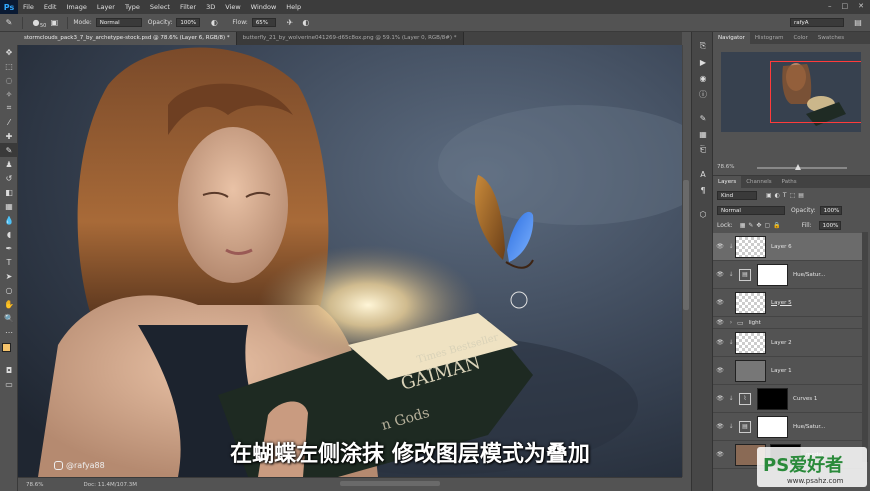  Describe the element at coordinates (793, 195) in the screenshot. I see `filter-shape-icon: ⬚` at that location.